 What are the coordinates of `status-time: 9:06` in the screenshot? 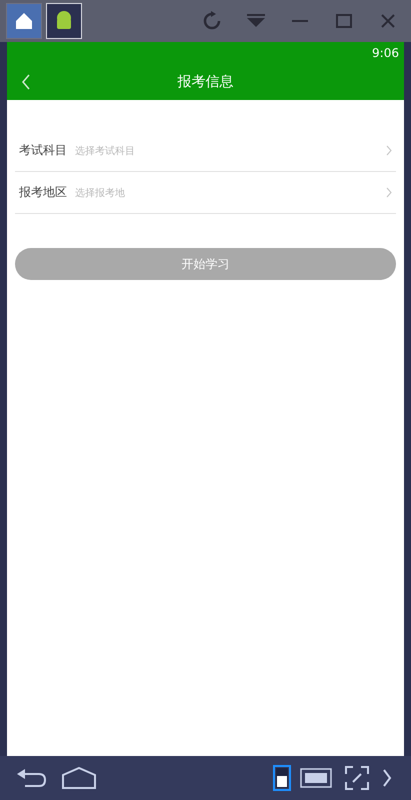 It's located at (385, 53).